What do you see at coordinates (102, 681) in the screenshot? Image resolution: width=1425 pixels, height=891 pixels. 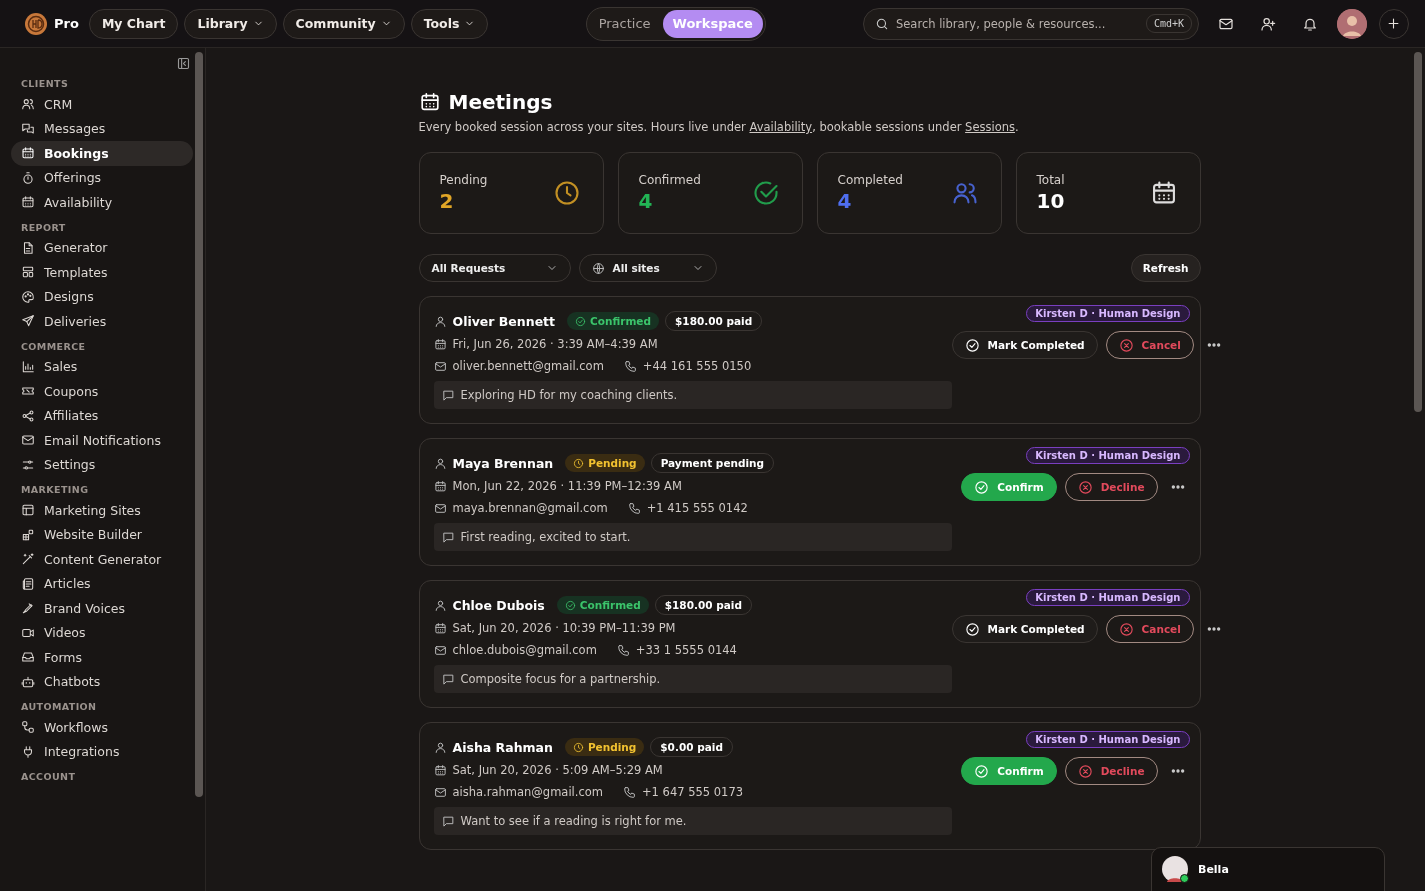 I see `sidebar-item: Chatbots` at bounding box center [102, 681].